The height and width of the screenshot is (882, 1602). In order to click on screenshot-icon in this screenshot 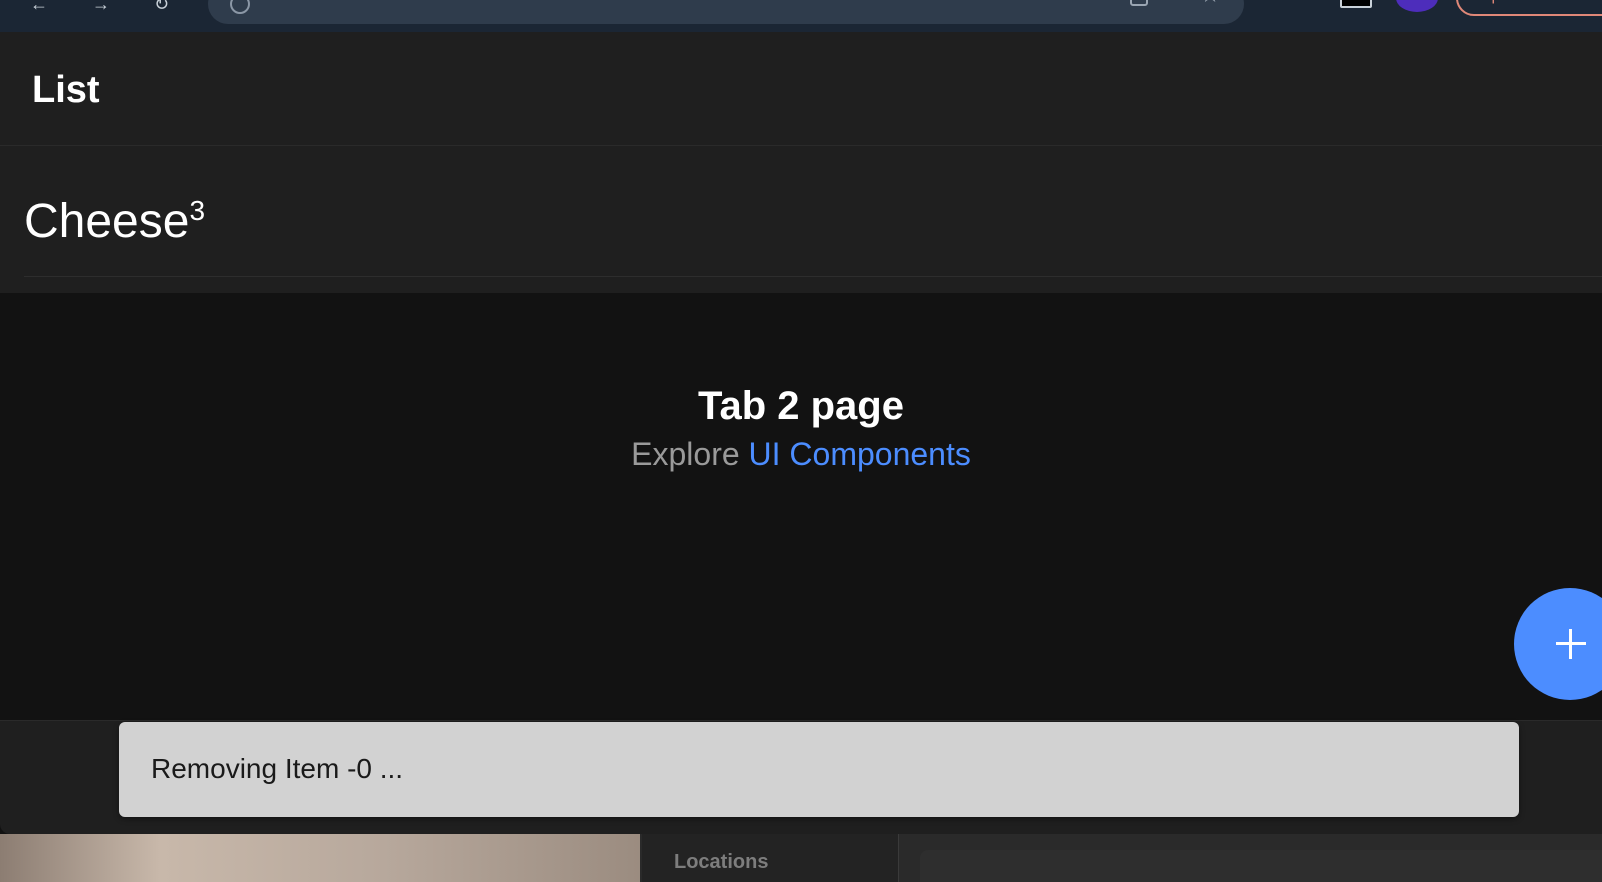, I will do `click(1139, 3)`.